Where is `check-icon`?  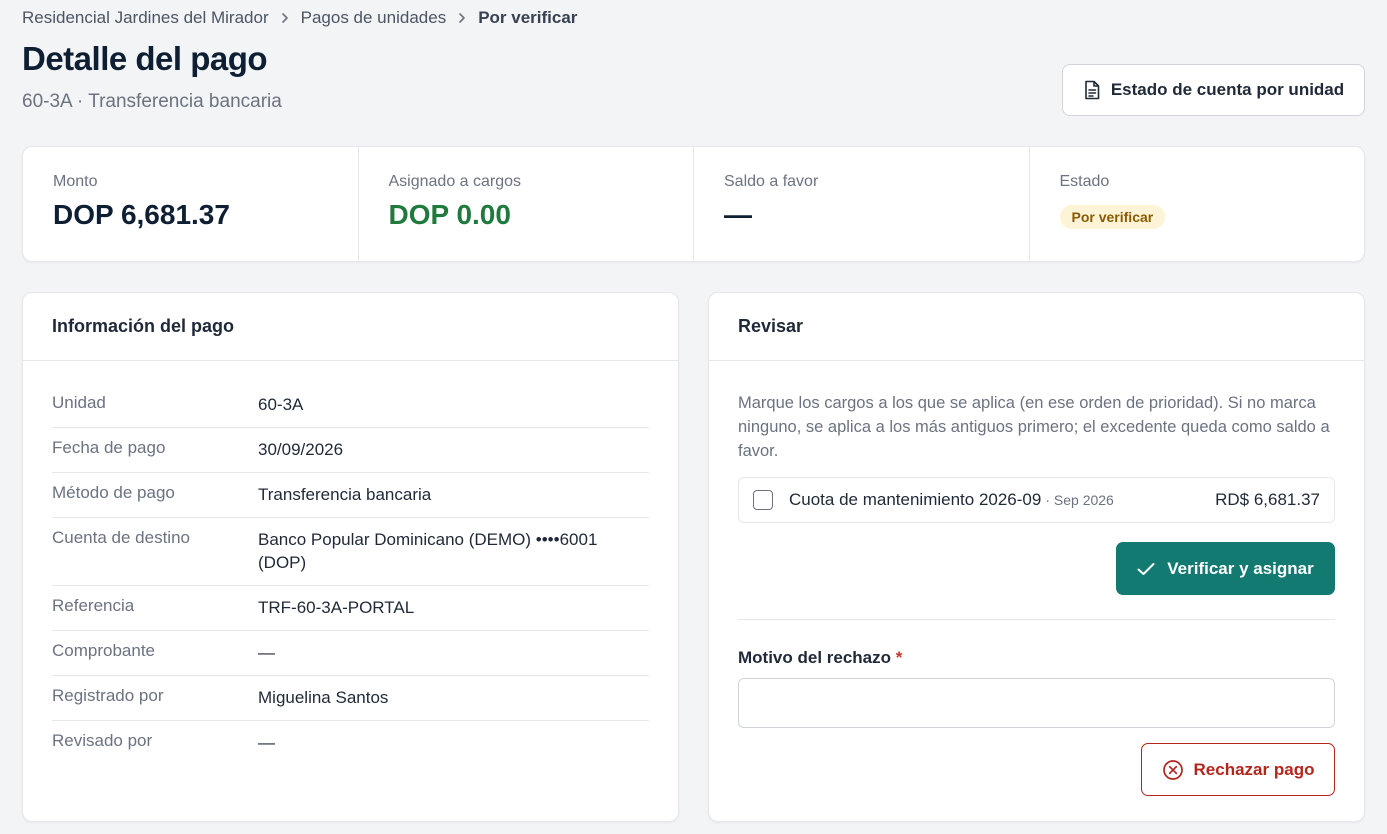
check-icon is located at coordinates (1146, 569).